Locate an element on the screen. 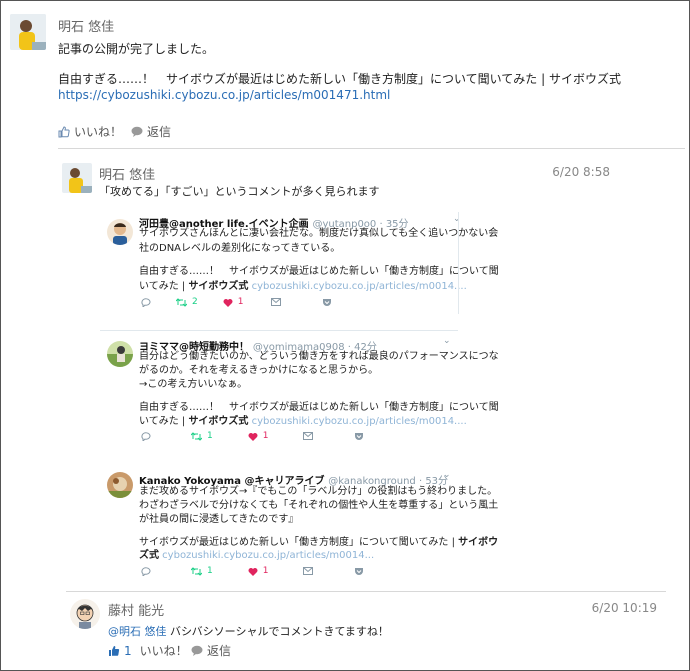  tweet-border is located at coordinates (458, 263).